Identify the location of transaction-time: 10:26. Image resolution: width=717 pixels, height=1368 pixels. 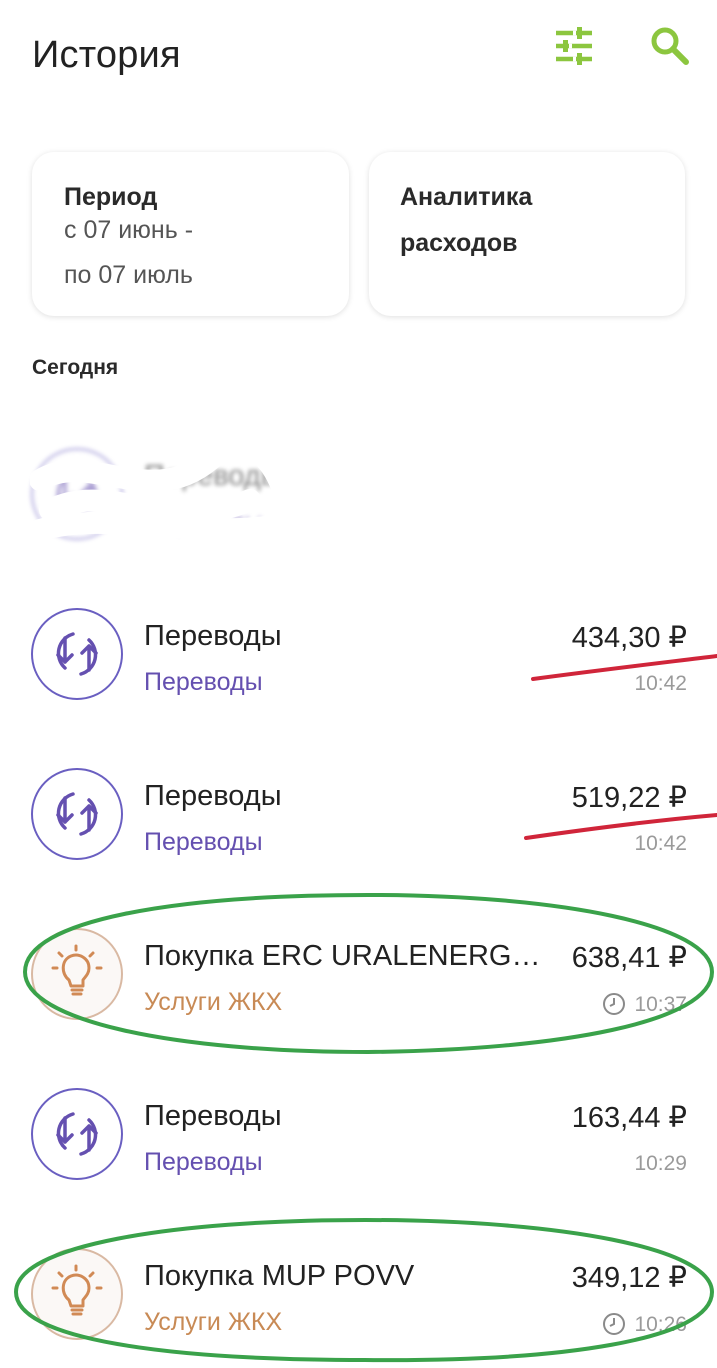
(644, 1324).